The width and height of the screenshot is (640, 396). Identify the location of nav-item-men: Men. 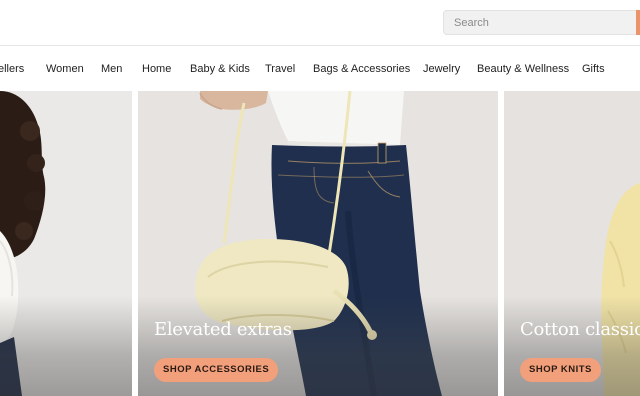
(111, 69).